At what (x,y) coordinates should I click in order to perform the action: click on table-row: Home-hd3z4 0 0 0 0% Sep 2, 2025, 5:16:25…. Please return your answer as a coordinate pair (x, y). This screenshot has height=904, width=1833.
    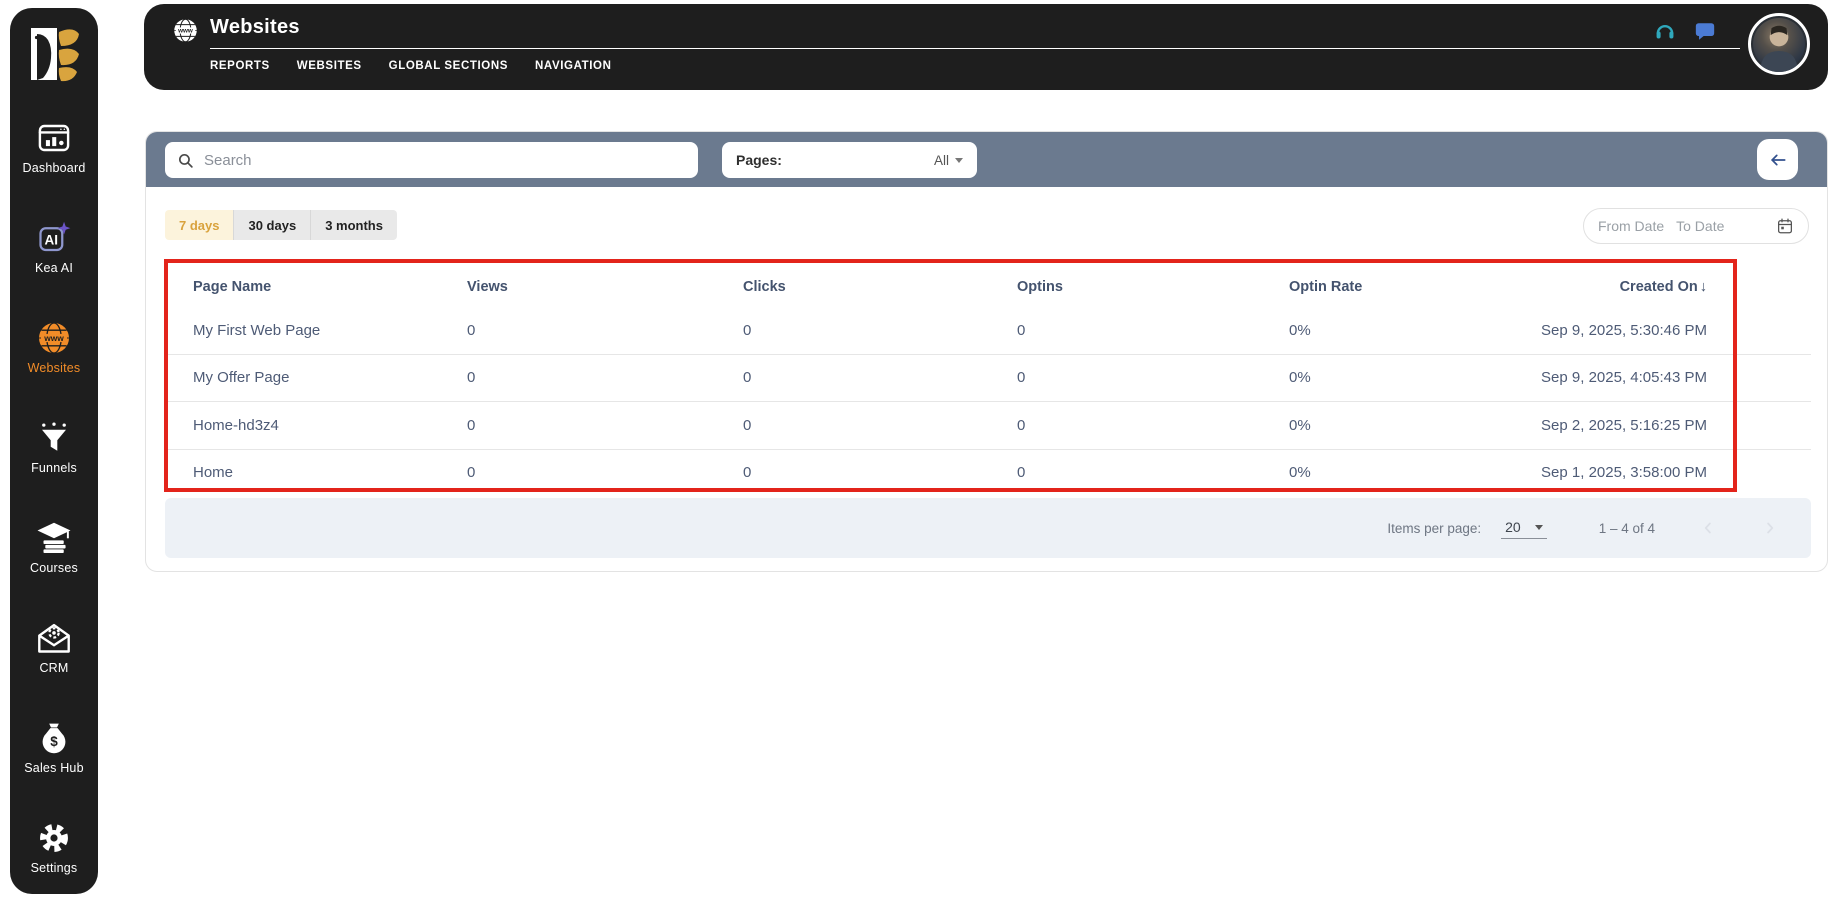
    Looking at the image, I should click on (988, 425).